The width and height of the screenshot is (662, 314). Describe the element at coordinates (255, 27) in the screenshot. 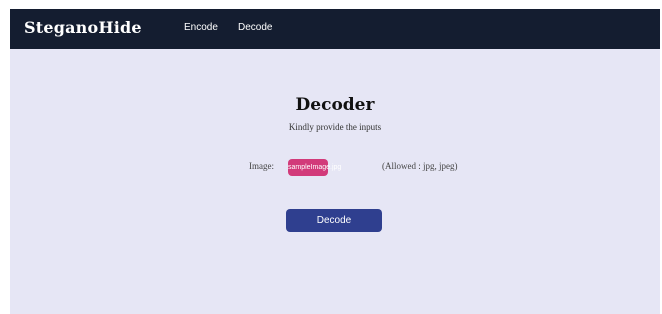

I see `nav-link-decode: Decode` at that location.